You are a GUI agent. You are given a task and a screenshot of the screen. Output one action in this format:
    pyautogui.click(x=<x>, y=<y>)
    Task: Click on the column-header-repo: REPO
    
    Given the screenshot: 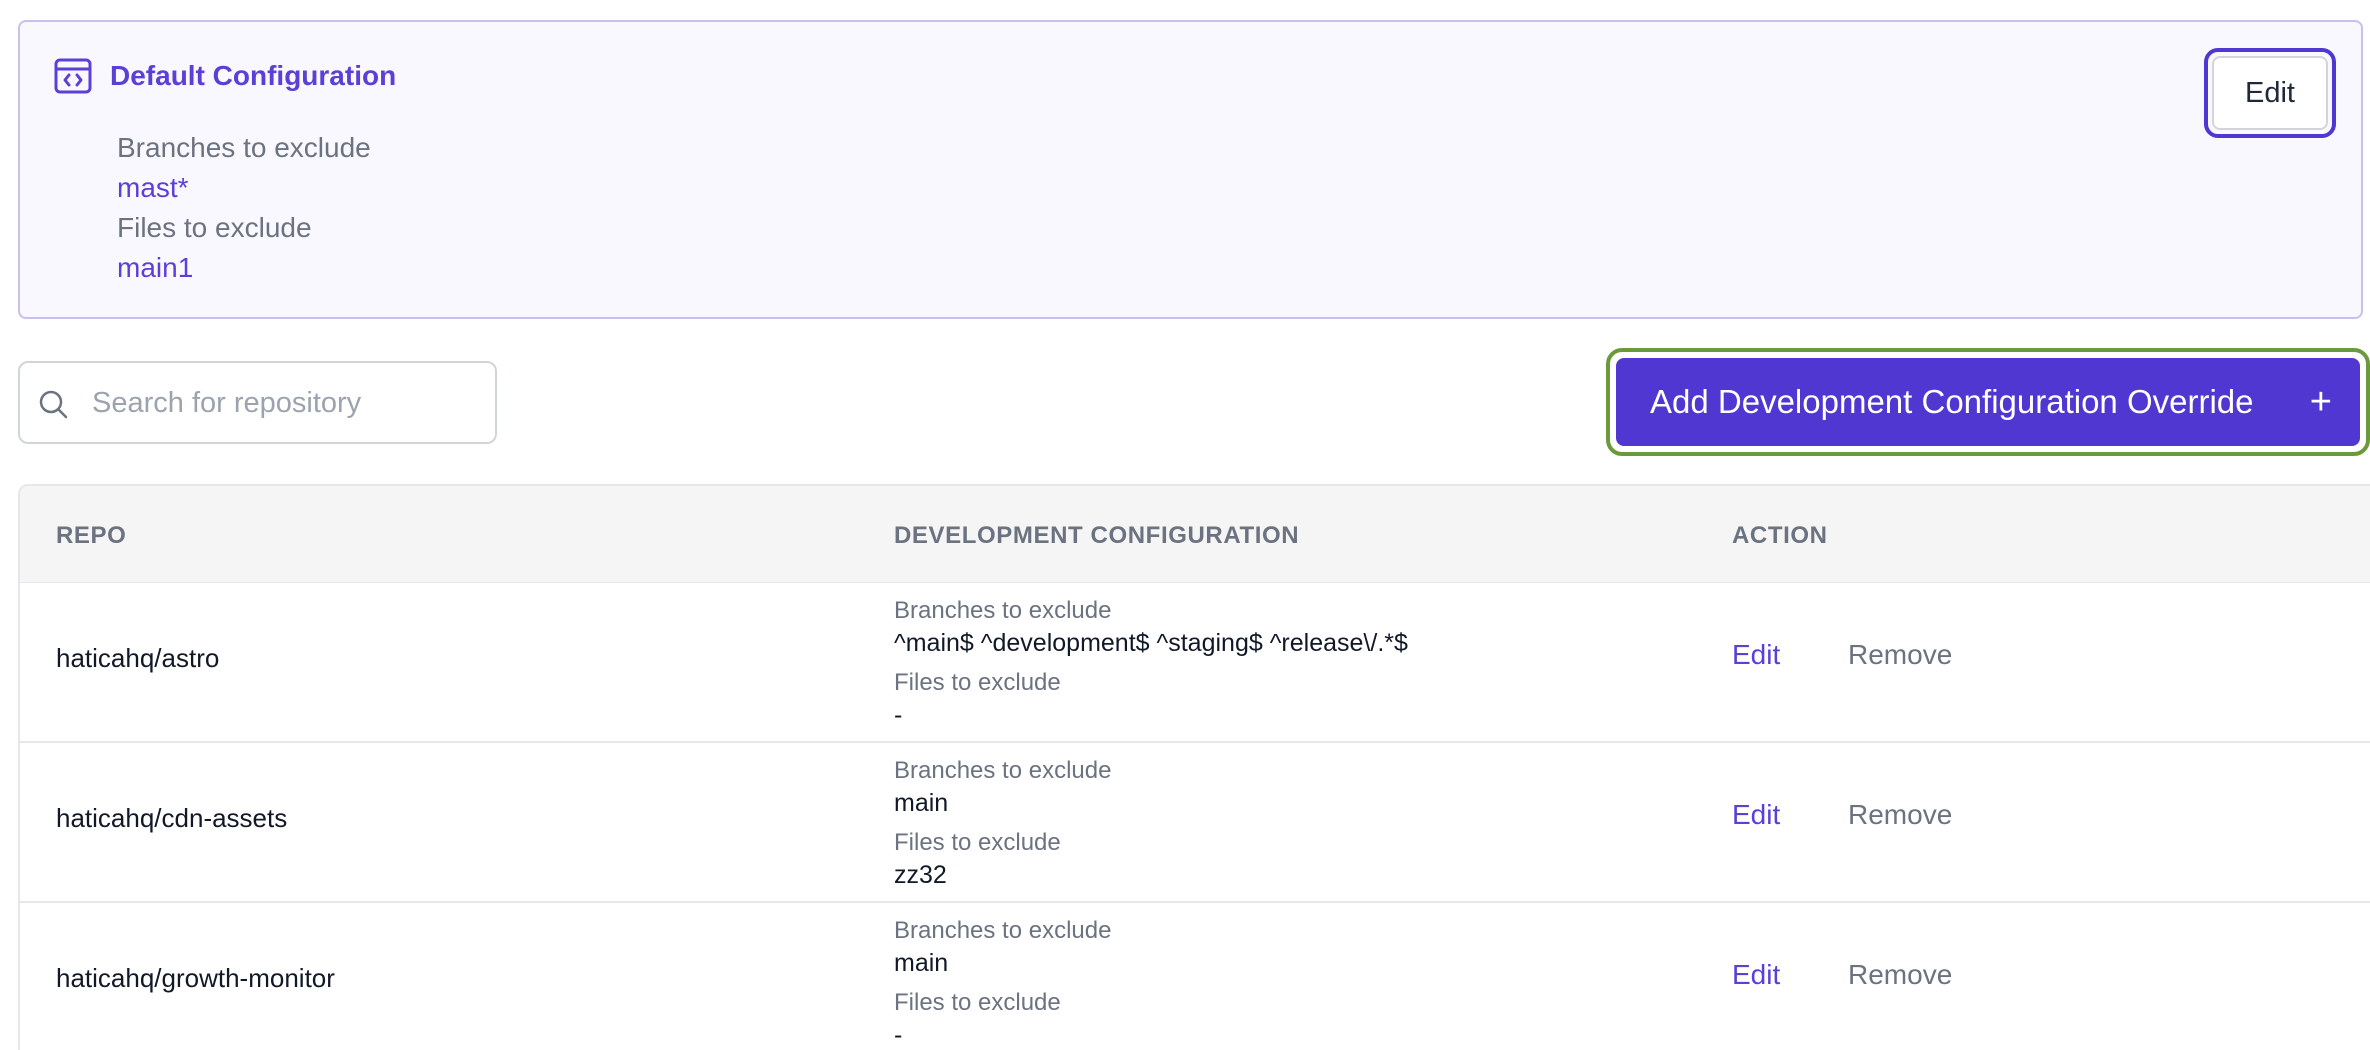 What is the action you would take?
    pyautogui.click(x=91, y=535)
    